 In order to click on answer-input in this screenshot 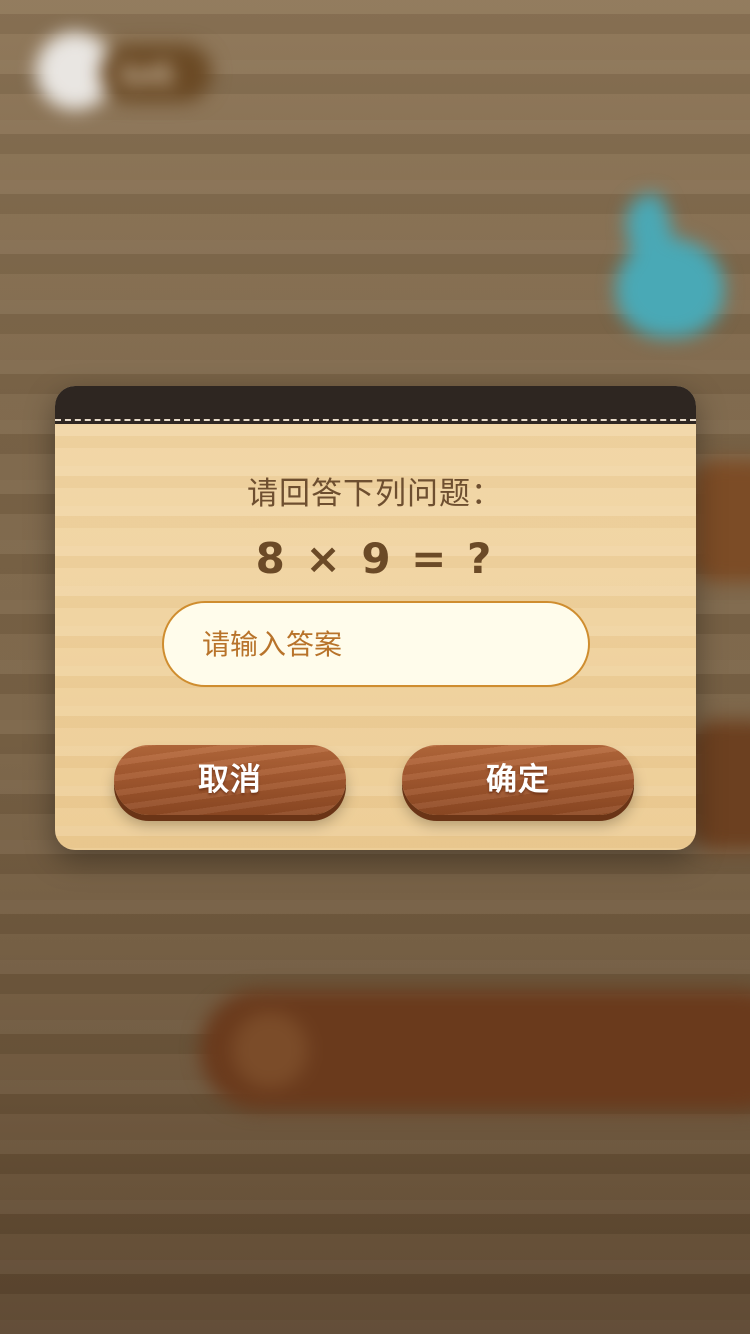, I will do `click(376, 644)`.